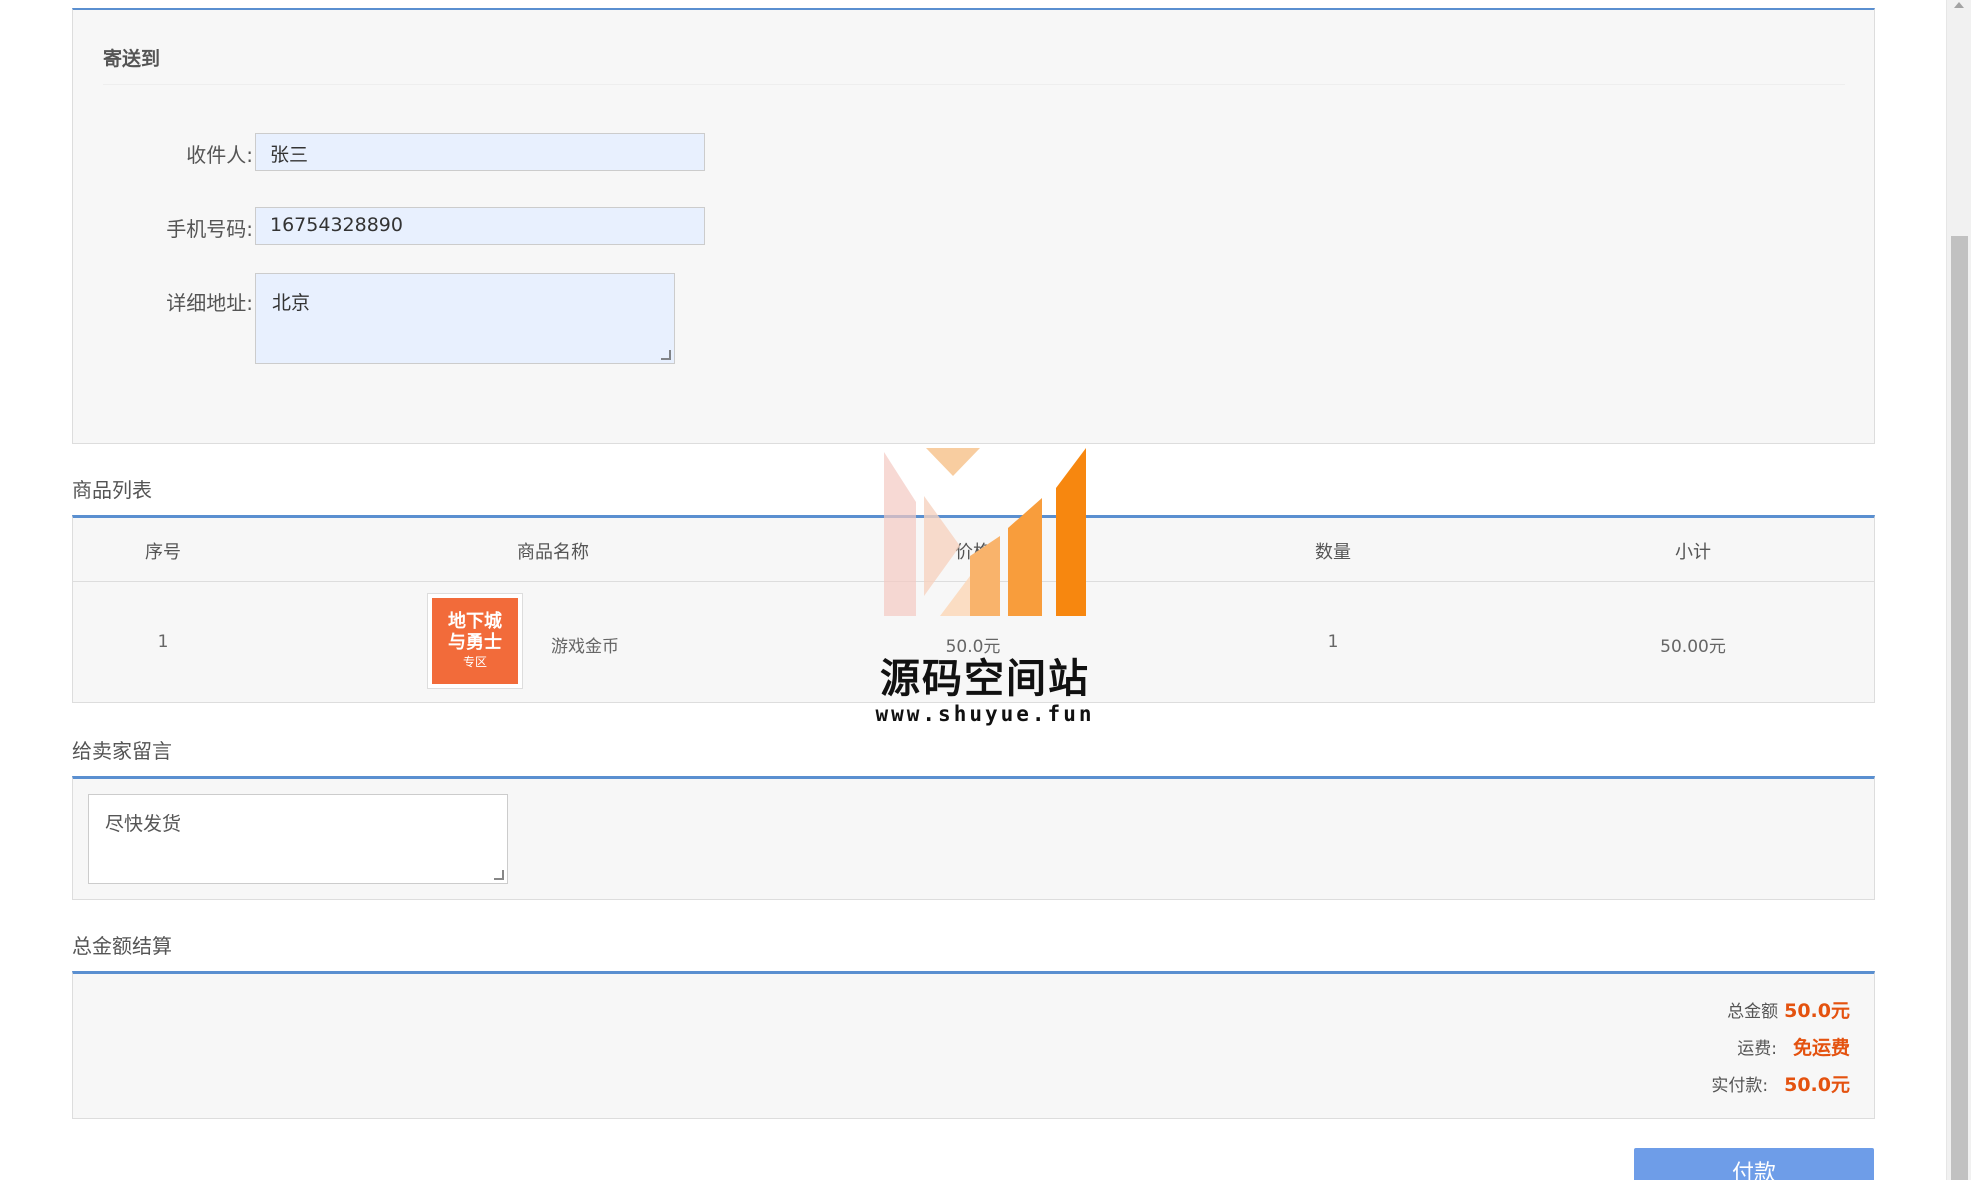  I want to click on total-amount-label: 总金额, so click(1753, 1012).